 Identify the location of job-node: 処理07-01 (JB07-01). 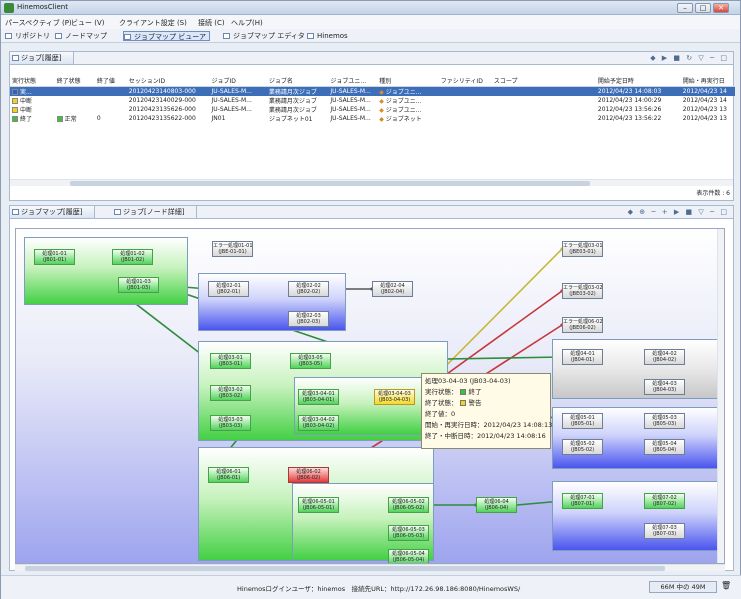
(582, 501).